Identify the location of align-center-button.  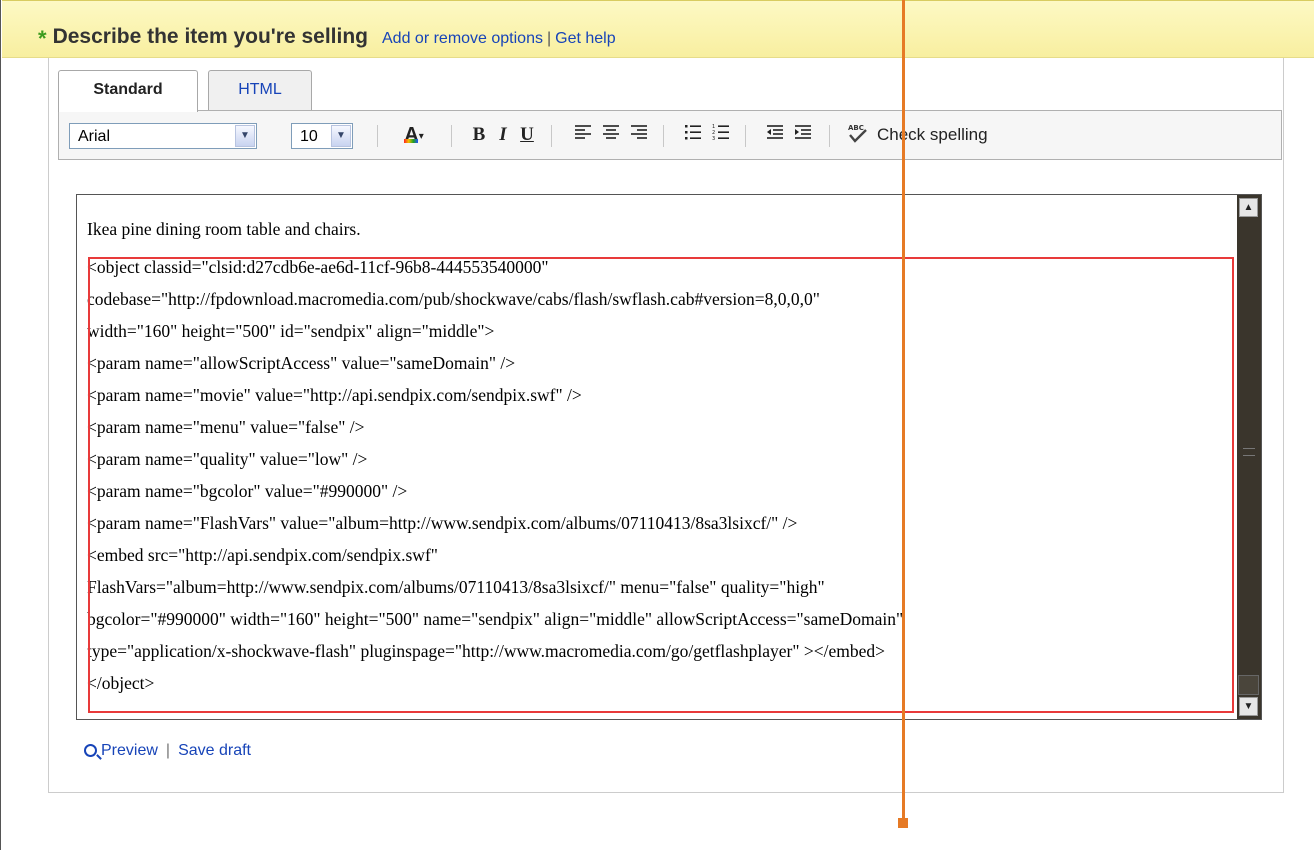
(611, 135).